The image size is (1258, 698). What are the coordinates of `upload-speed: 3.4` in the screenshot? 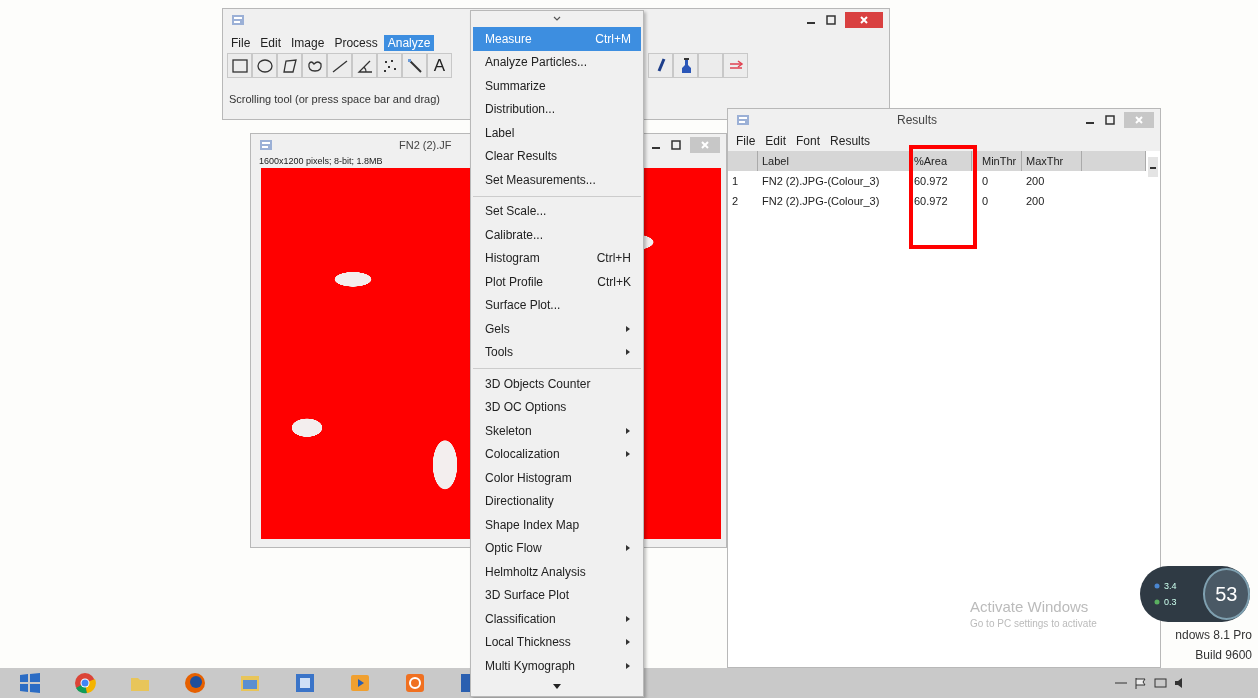 It's located at (1170, 586).